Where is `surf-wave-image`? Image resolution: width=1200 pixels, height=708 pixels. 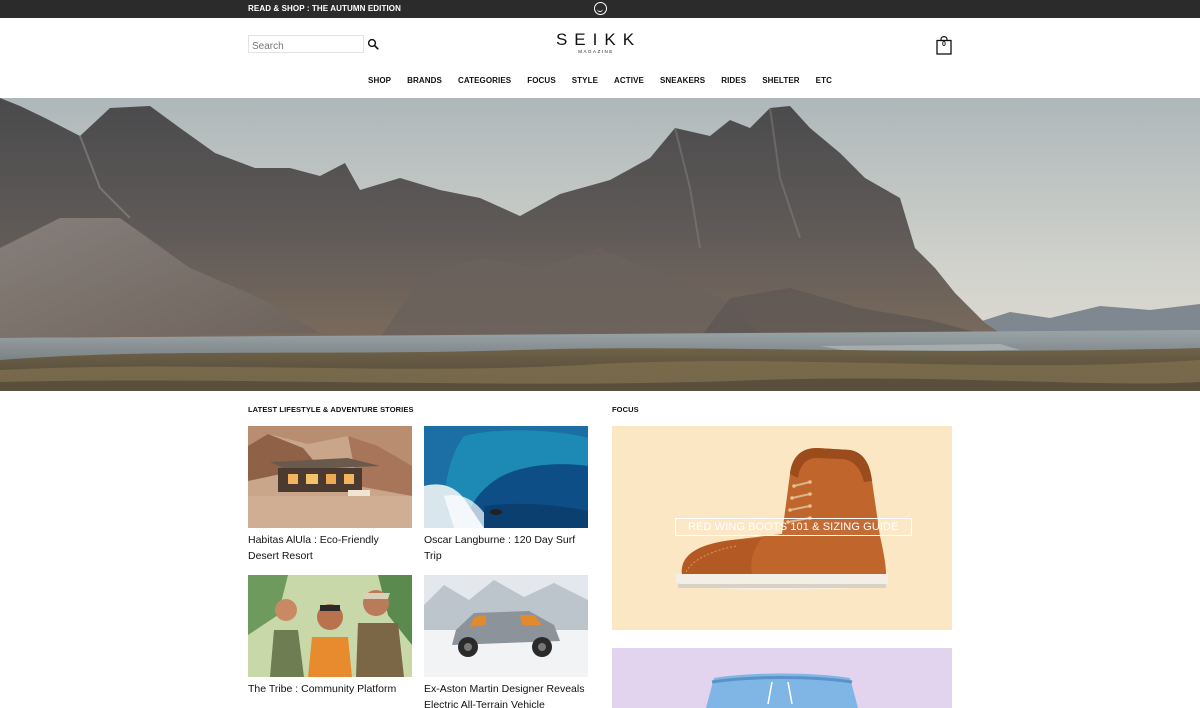
surf-wave-image is located at coordinates (506, 477).